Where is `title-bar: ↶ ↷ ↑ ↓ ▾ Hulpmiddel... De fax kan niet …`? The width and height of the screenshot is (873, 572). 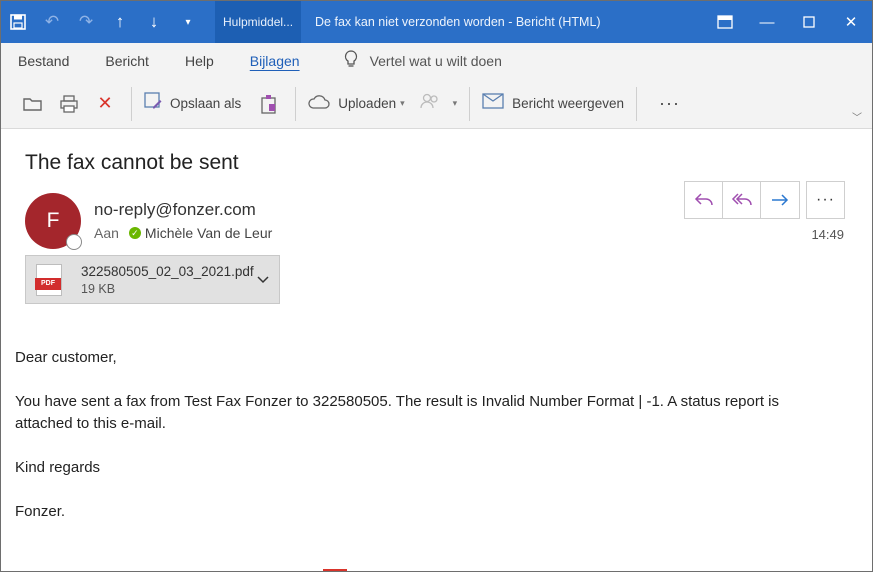
title-bar: ↶ ↷ ↑ ↓ ▾ Hulpmiddel... De fax kan niet … is located at coordinates (436, 22).